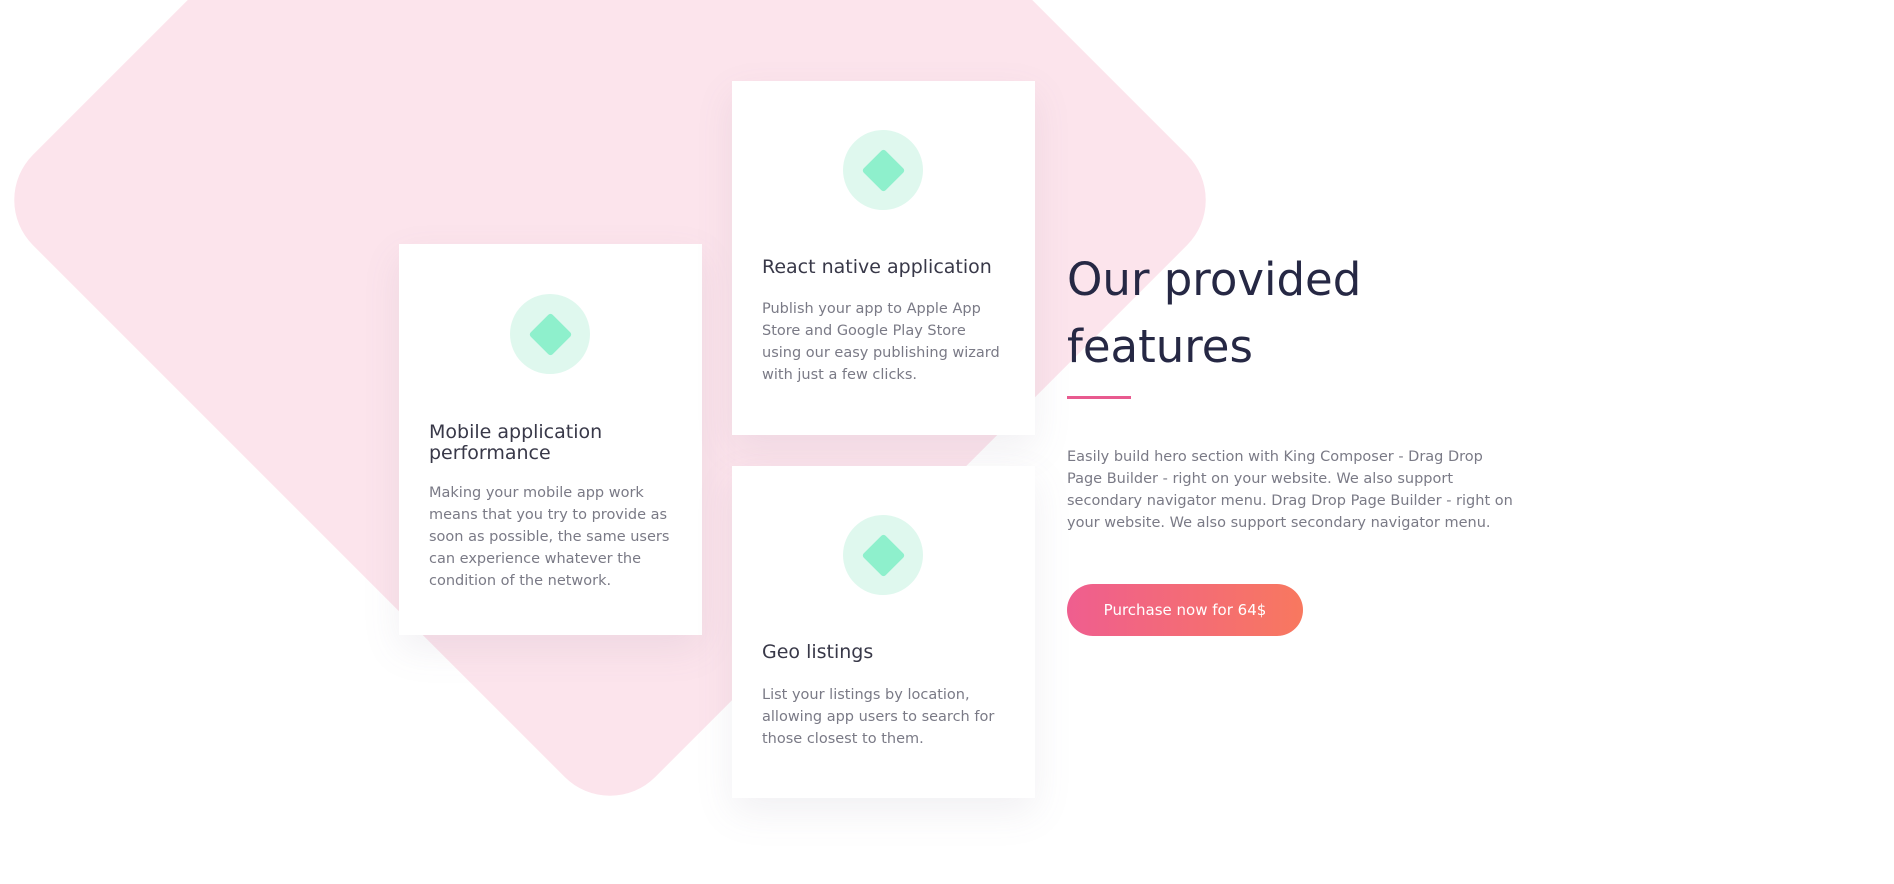 The width and height of the screenshot is (1894, 884). I want to click on feature-card-title: Mobile application performance, so click(516, 442).